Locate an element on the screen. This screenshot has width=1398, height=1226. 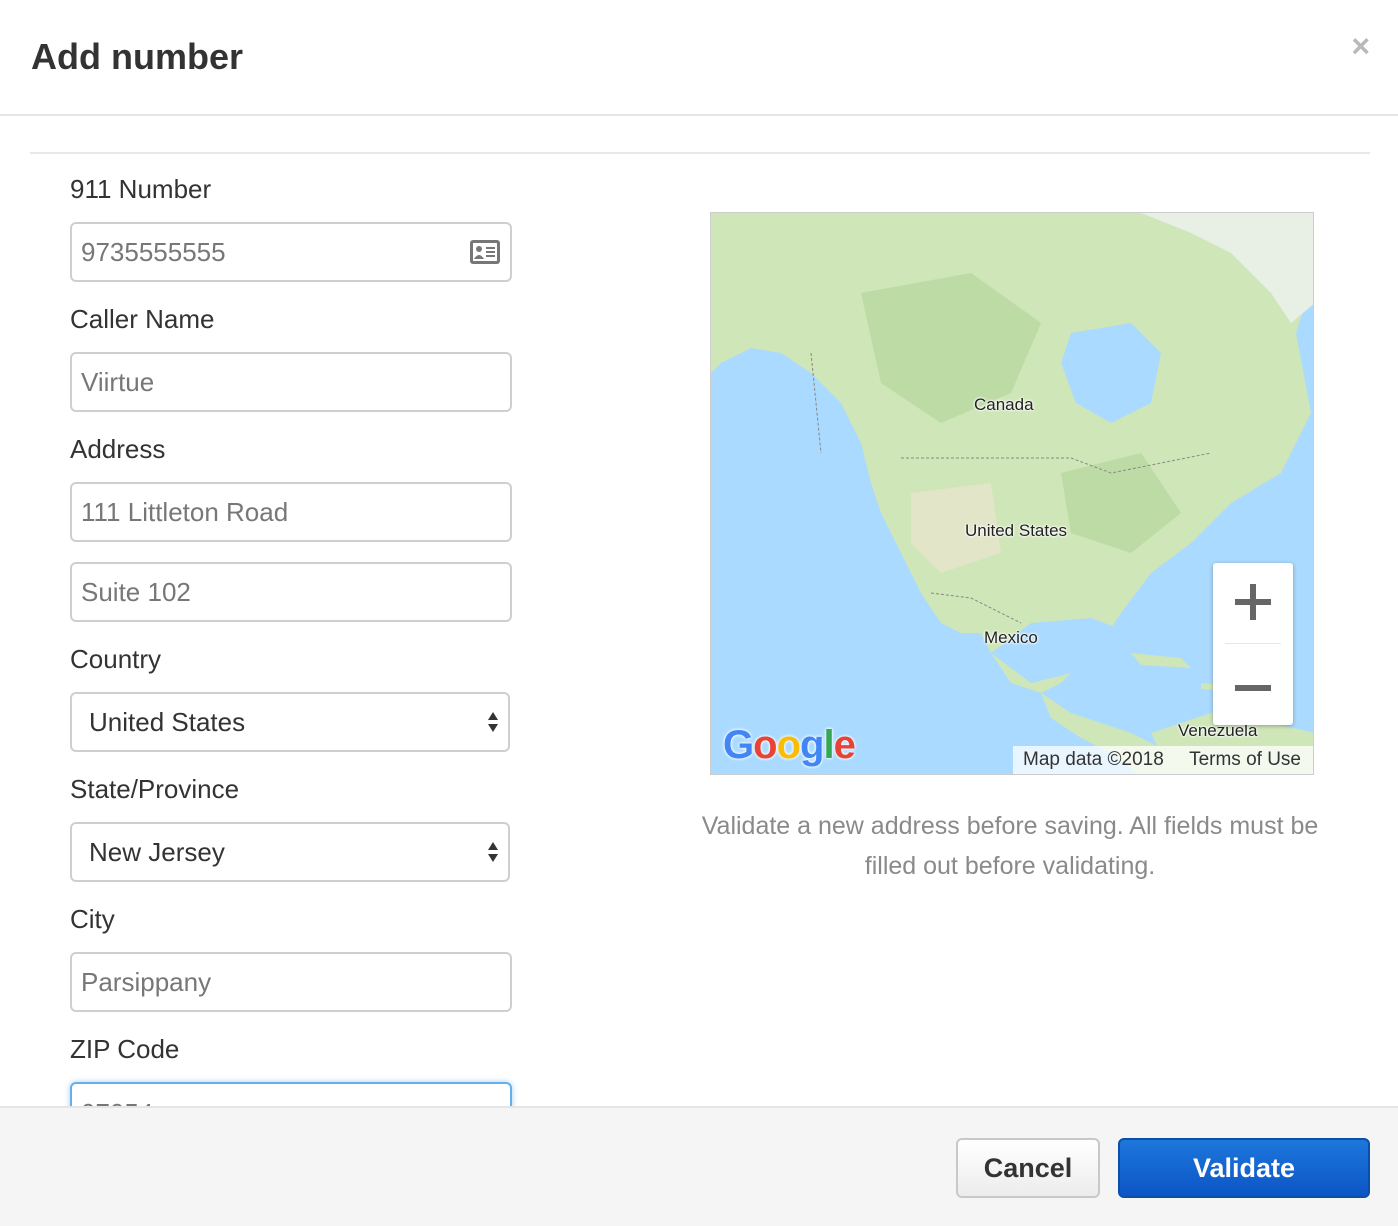
zoom-divider is located at coordinates (1253, 643).